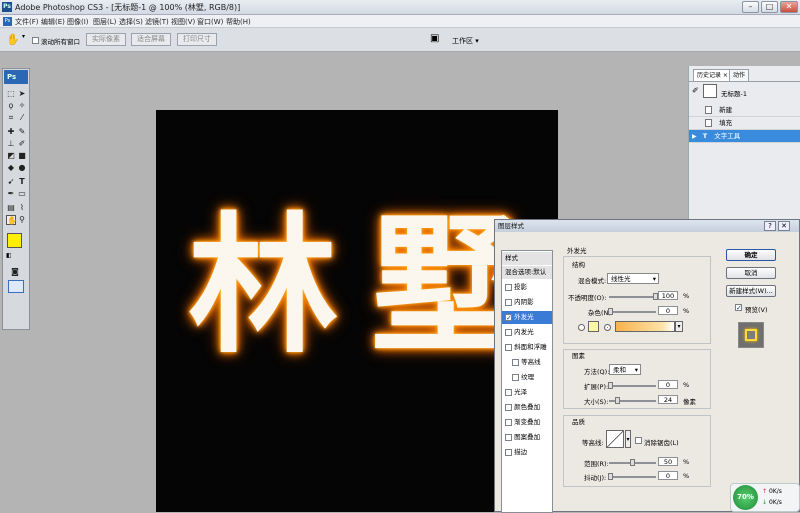 Image resolution: width=800 pixels, height=513 pixels. Describe the element at coordinates (7, 21) in the screenshot. I see `ps-menu-icon: Ps` at that location.